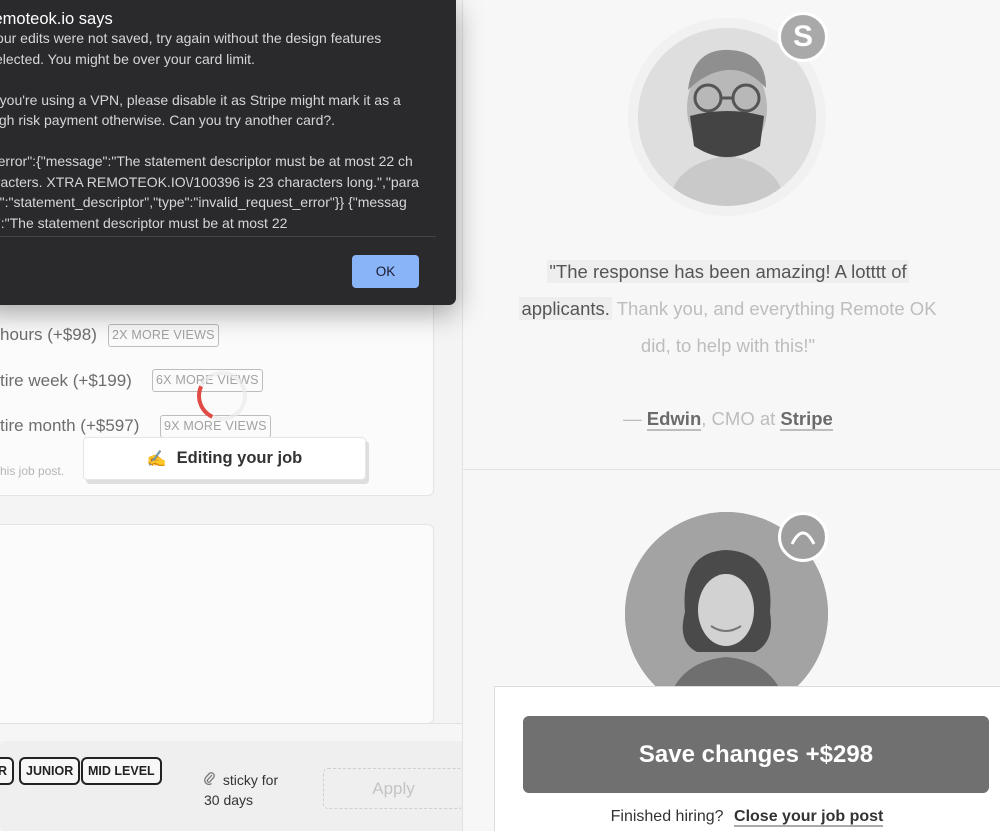 The width and height of the screenshot is (1000, 831). I want to click on job-tag: R, so click(7, 771).